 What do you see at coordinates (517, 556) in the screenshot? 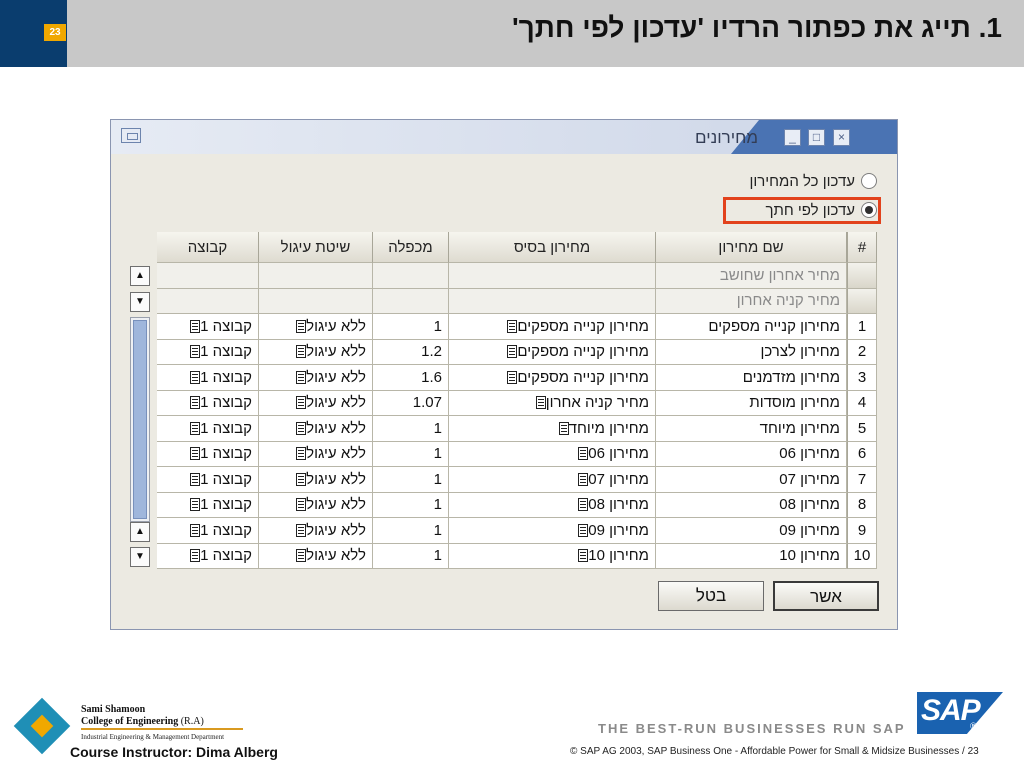
I see `table-row: 10 מחירון 10 מחירון 10 1 ללא עיגול קבוצה 1` at bounding box center [517, 556].